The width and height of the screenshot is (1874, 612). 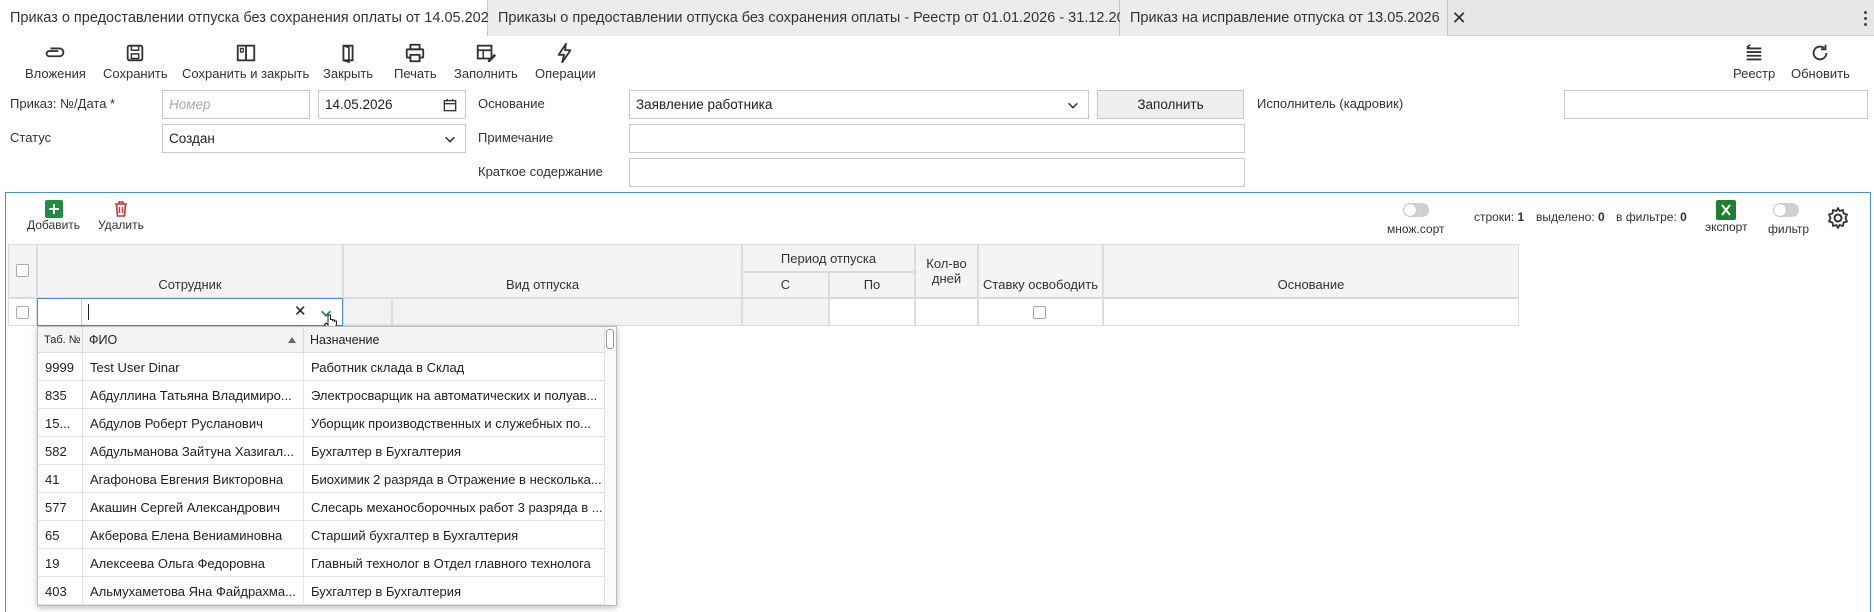 I want to click on sort-asc-icon, so click(x=292, y=340).